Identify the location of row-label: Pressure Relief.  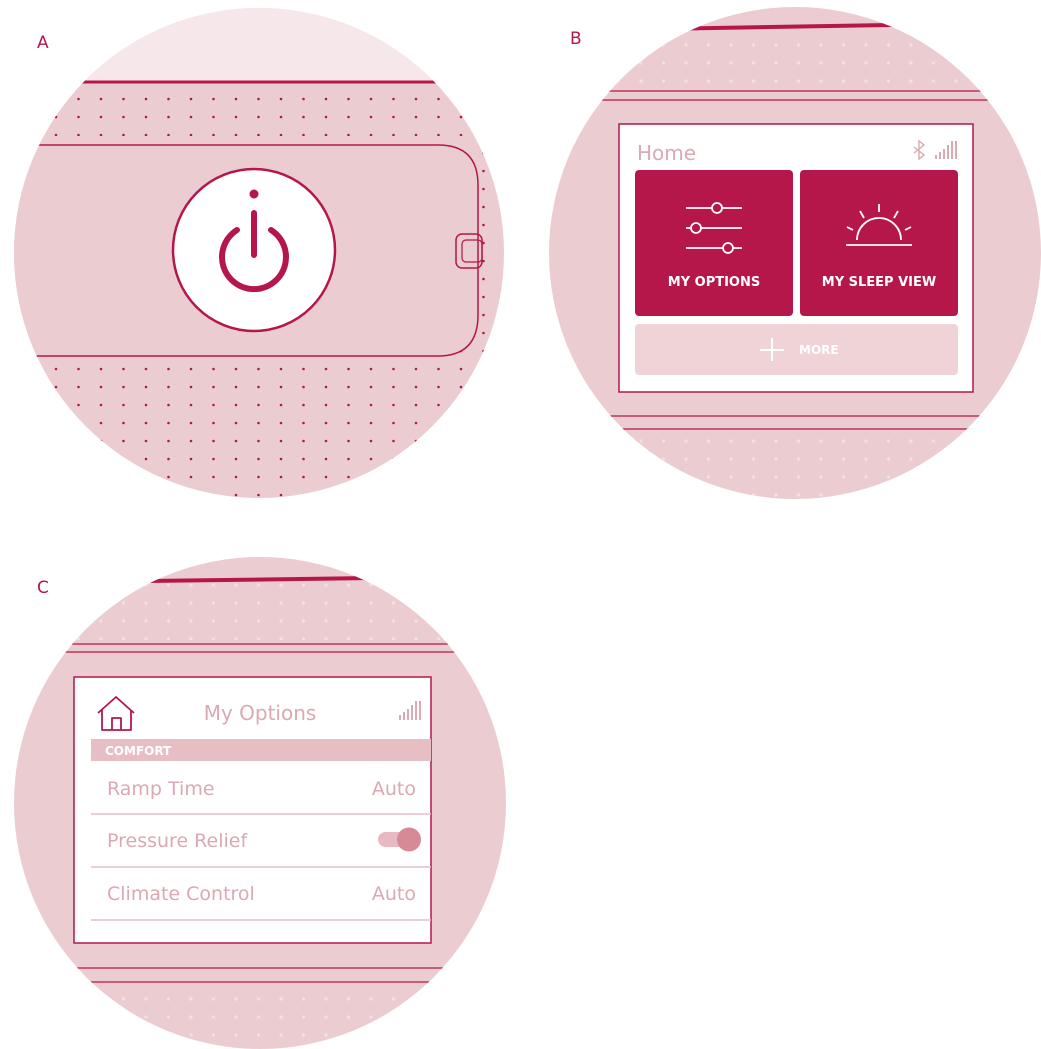
(177, 841).